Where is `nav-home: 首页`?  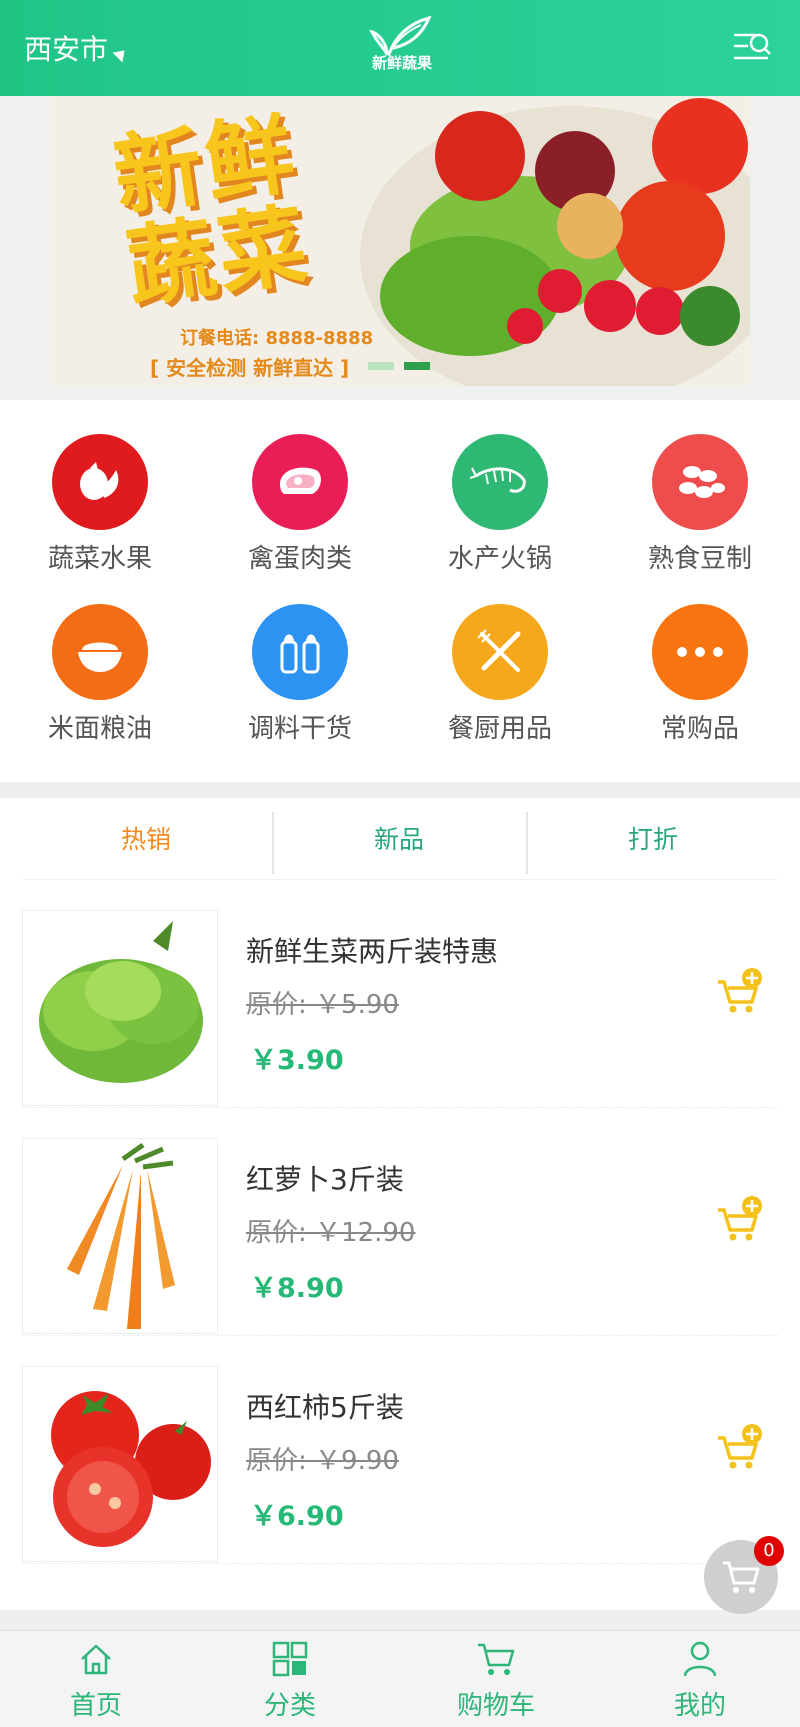
nav-home: 首页 is located at coordinates (98, 1679).